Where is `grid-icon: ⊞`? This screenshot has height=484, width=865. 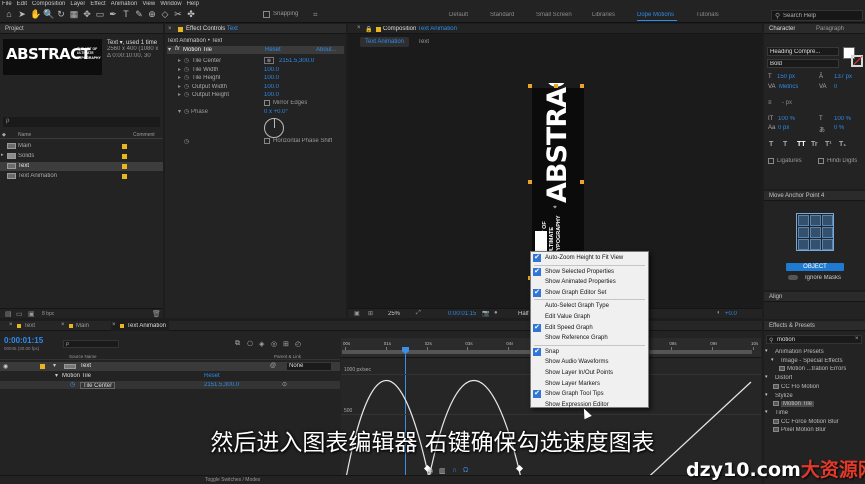 grid-icon: ⊞ is located at coordinates (370, 313).